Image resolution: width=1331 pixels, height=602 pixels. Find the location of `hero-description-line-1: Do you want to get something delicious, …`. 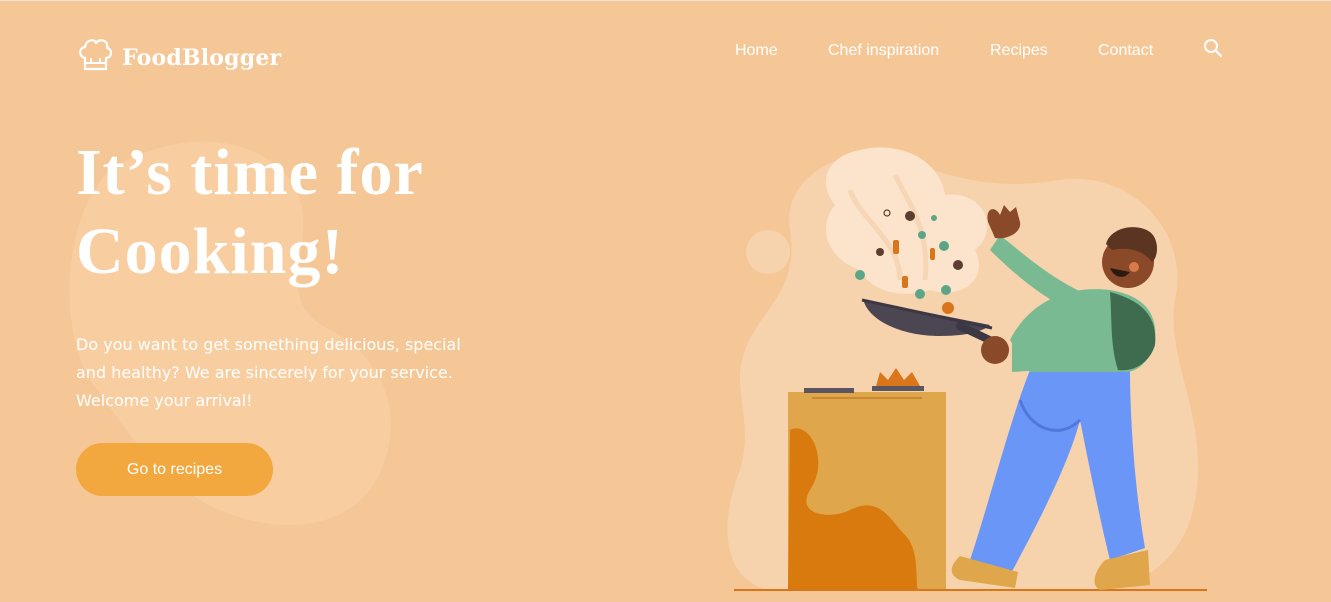

hero-description-line-1: Do you want to get something delicious, … is located at coordinates (268, 344).